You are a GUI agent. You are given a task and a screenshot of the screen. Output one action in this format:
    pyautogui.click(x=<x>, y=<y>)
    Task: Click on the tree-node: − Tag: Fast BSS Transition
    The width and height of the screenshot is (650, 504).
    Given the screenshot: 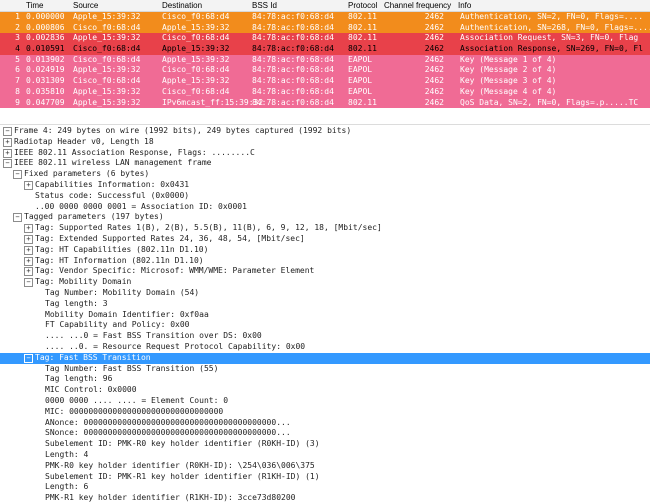 What is the action you would take?
    pyautogui.click(x=325, y=358)
    